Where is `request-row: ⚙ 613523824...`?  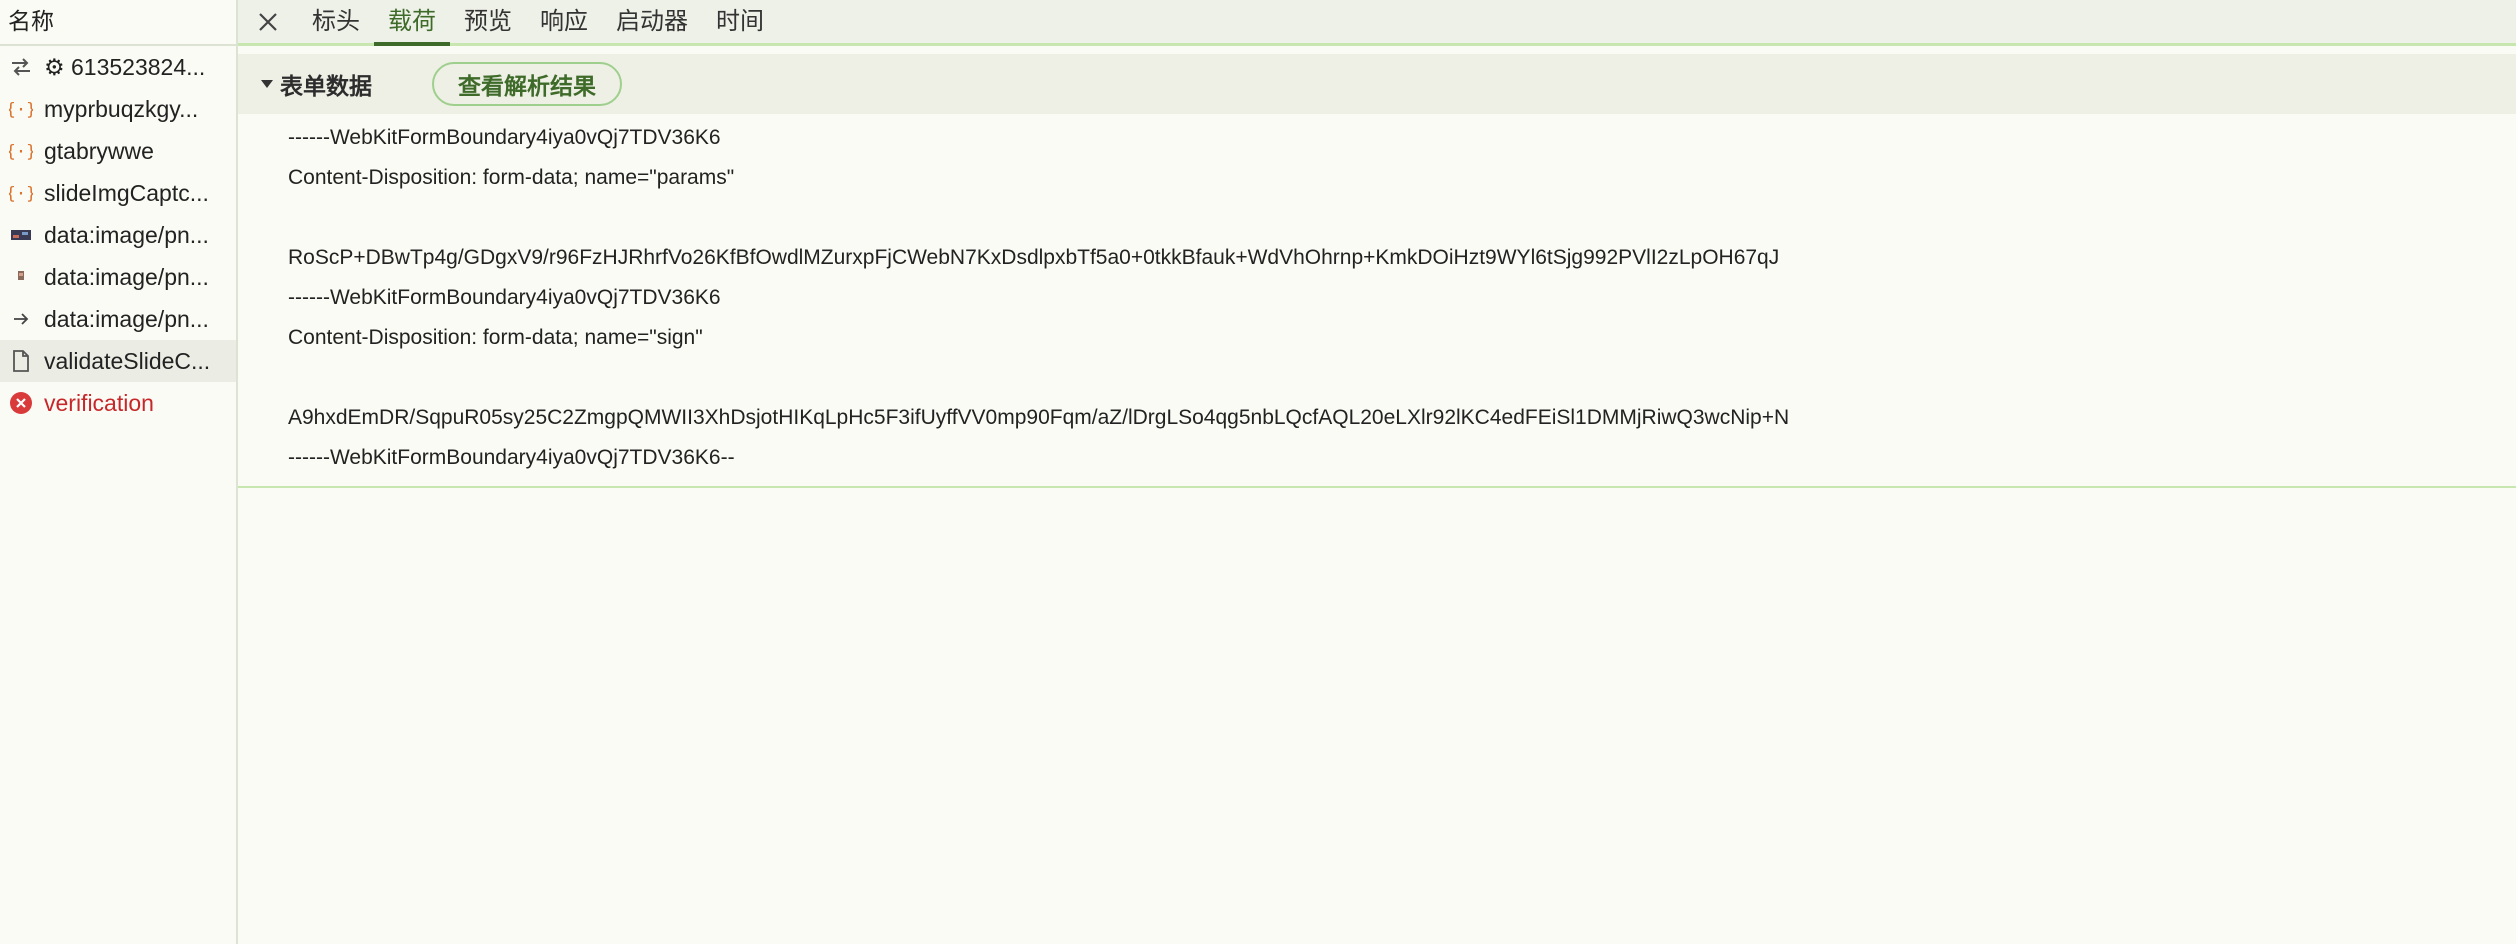 request-row: ⚙ 613523824... is located at coordinates (118, 67).